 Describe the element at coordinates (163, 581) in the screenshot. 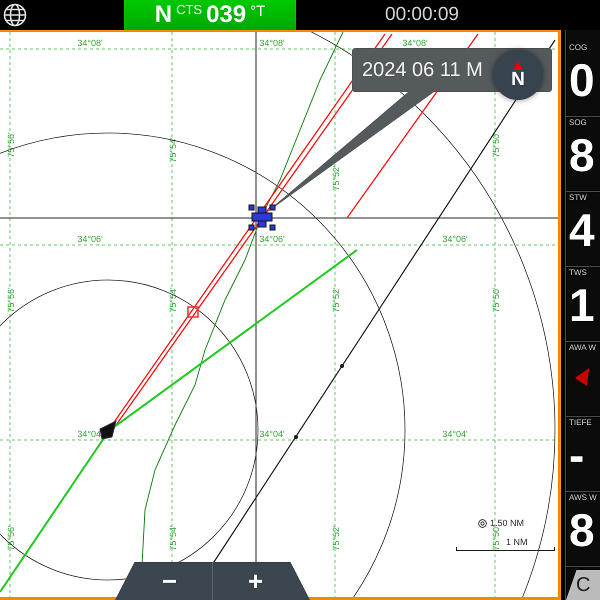

I see `zoom-out-button: −` at that location.